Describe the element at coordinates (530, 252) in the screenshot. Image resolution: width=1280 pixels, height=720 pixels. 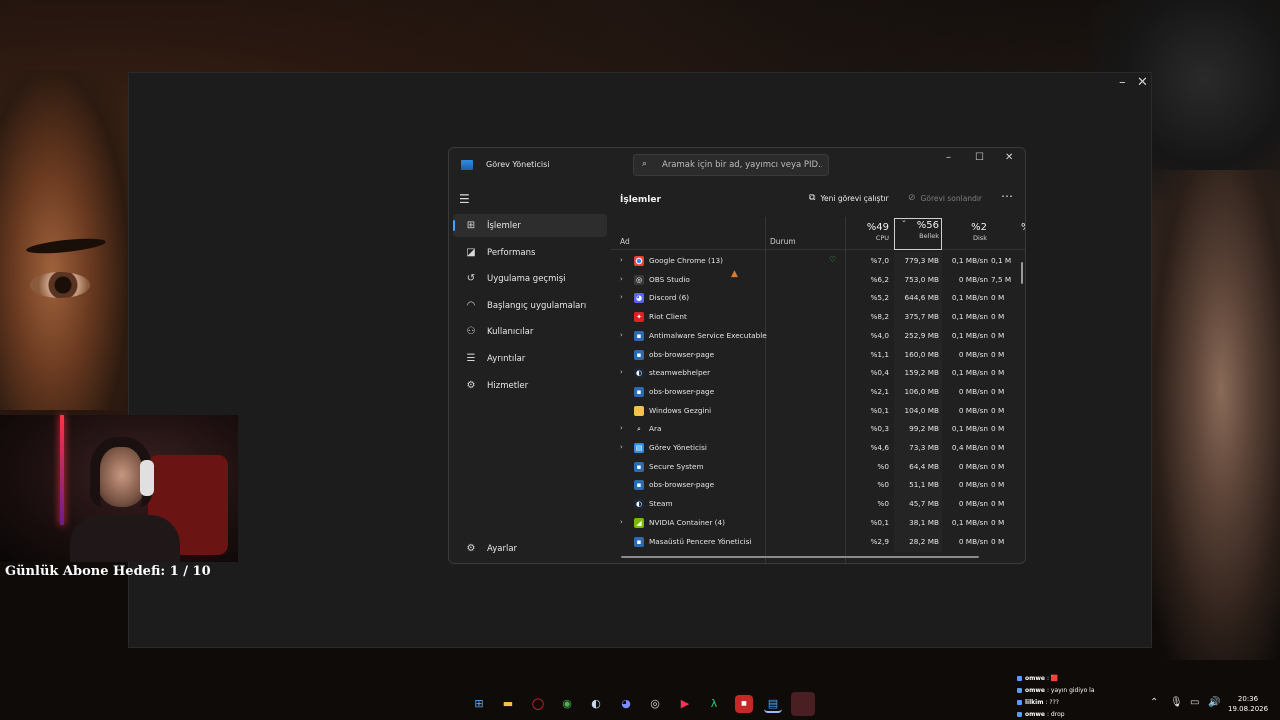
I see `nav-performance: ◪ Performans` at that location.